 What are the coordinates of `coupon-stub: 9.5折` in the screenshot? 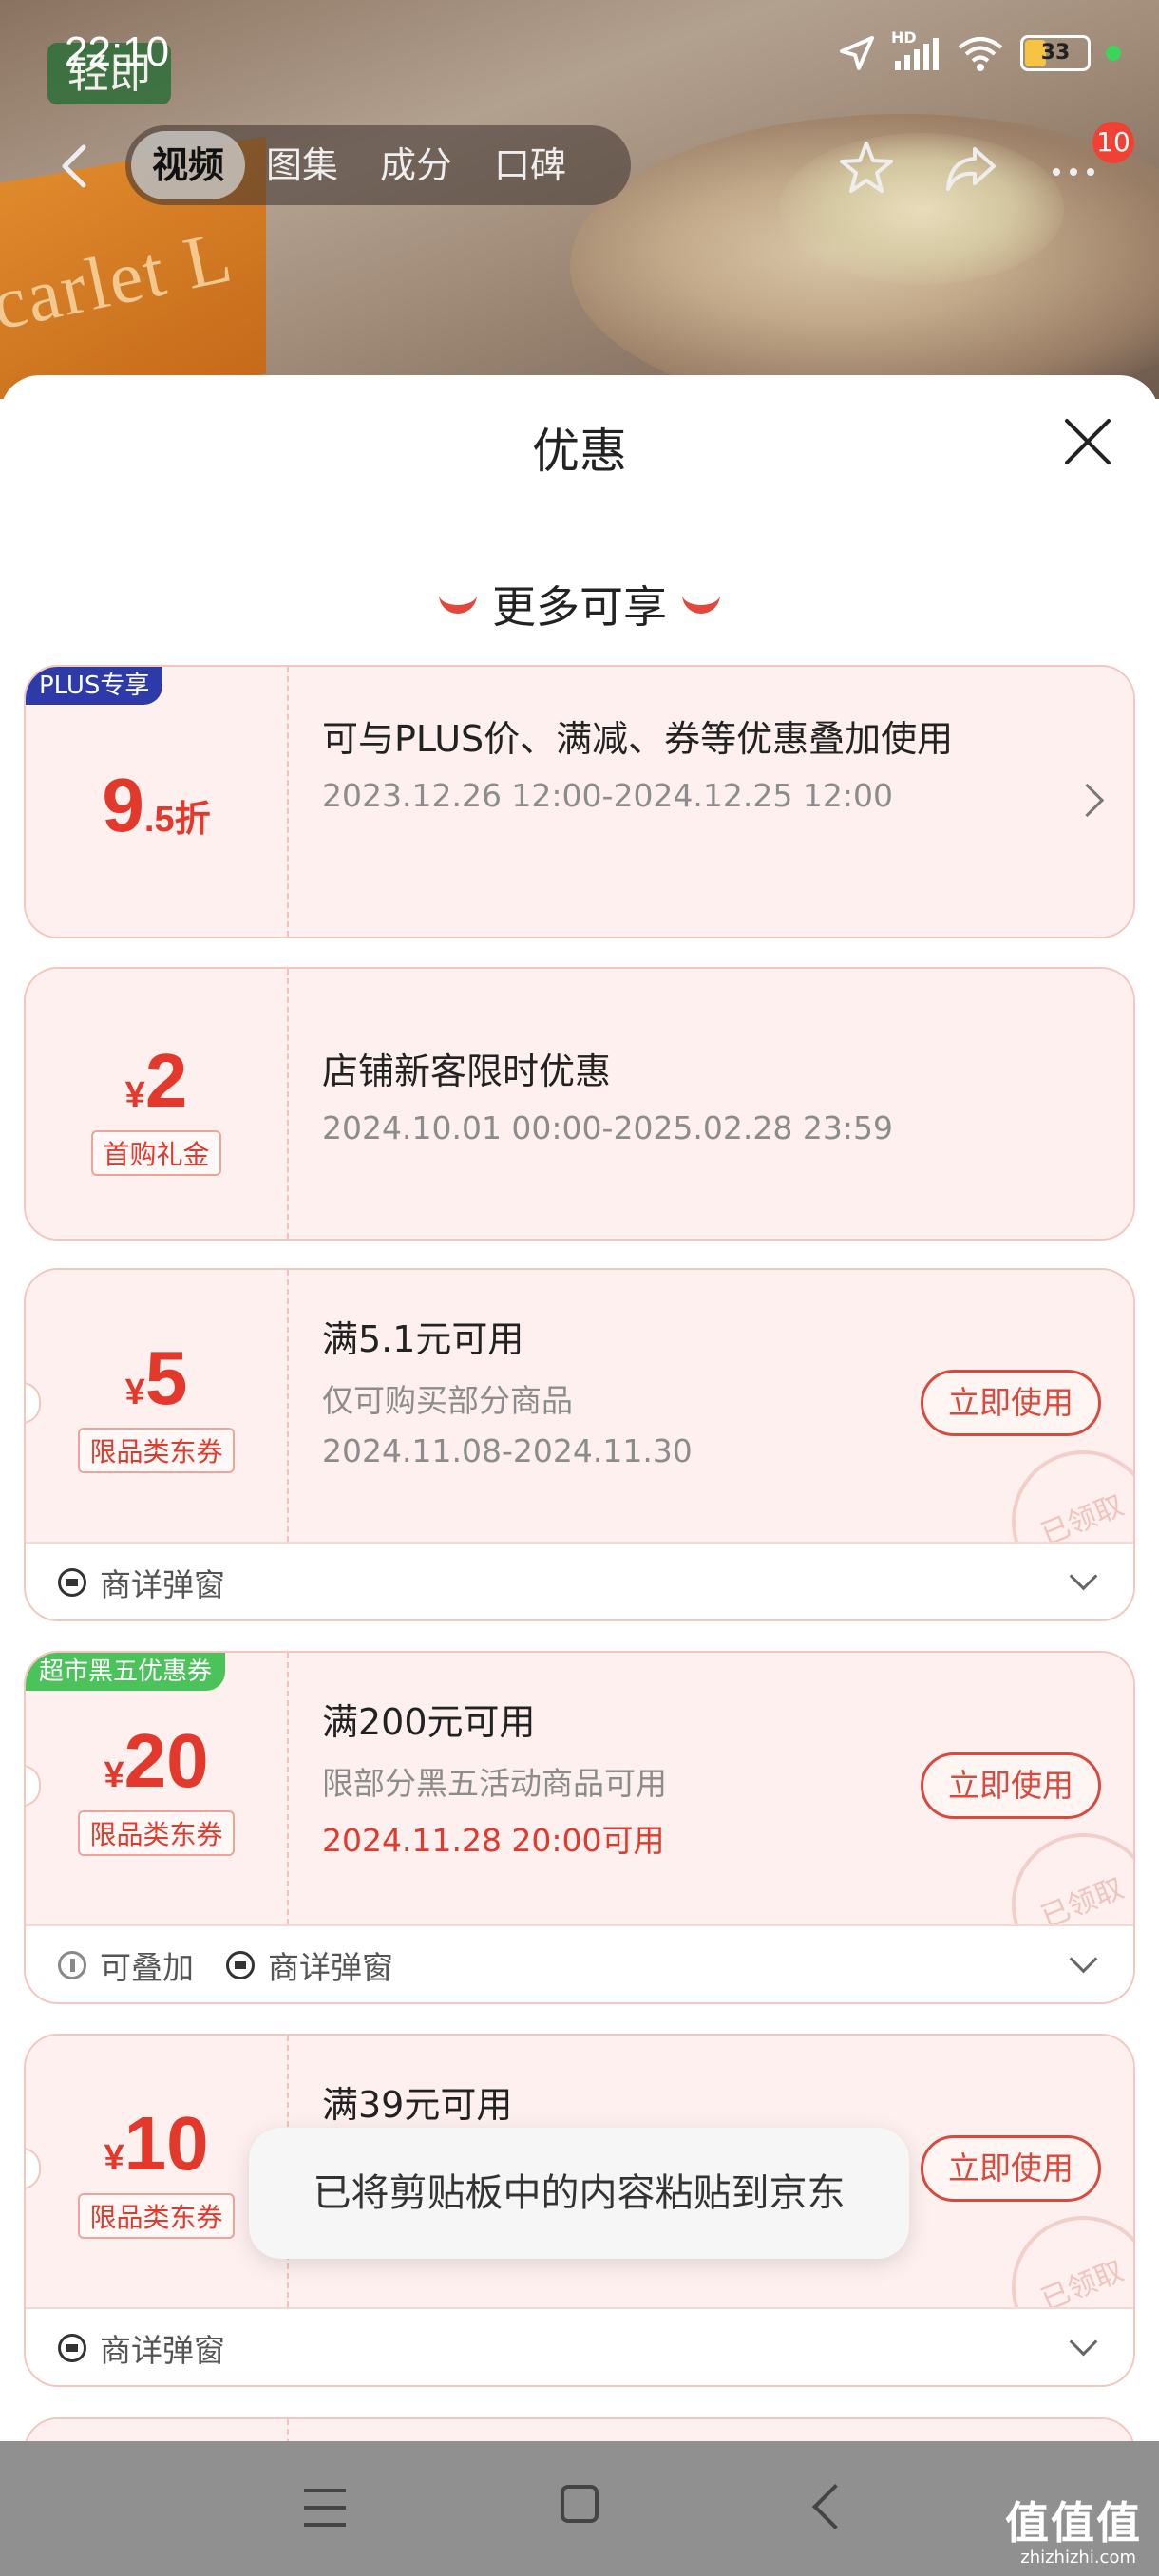 It's located at (157, 802).